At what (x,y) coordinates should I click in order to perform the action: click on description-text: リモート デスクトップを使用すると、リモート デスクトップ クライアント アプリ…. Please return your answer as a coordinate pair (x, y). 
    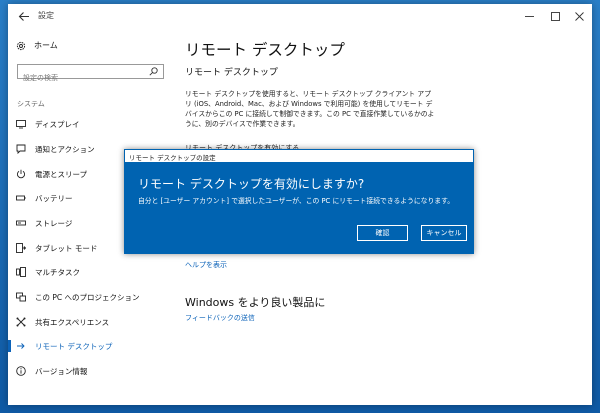
    Looking at the image, I should click on (310, 109).